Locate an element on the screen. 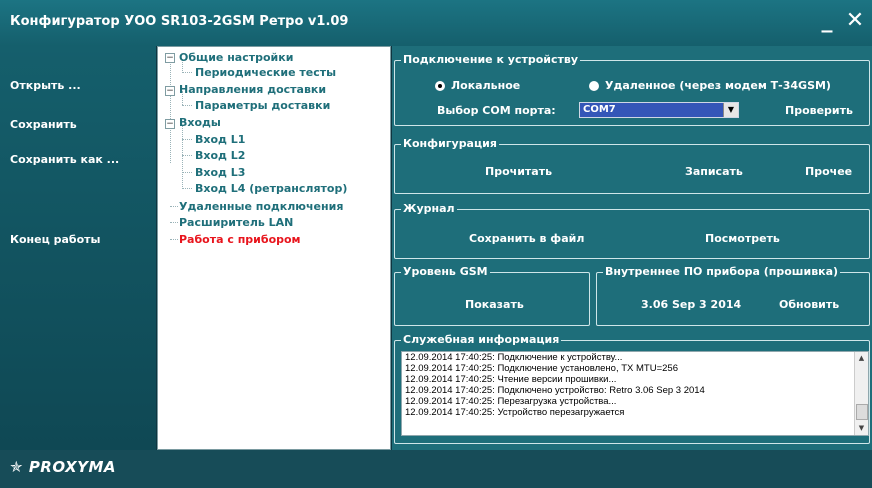  service-legend: Служебная информация is located at coordinates (481, 339).